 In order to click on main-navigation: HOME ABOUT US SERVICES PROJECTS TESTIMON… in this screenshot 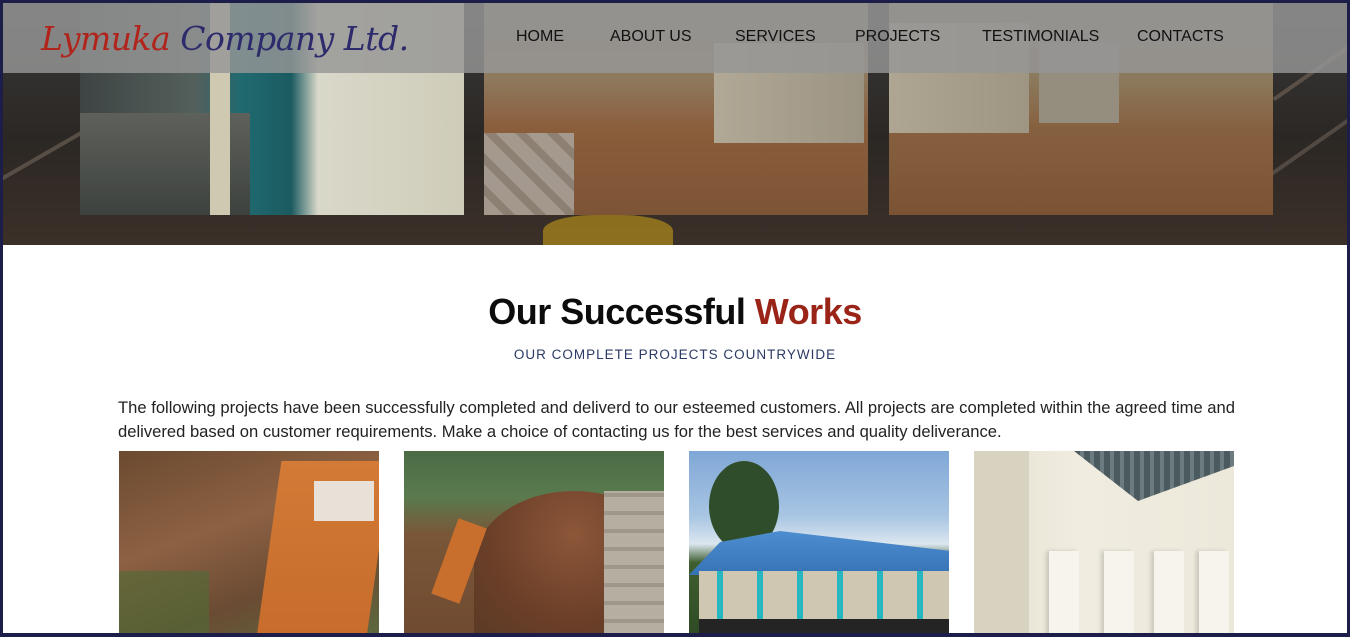, I will do `click(675, 39)`.